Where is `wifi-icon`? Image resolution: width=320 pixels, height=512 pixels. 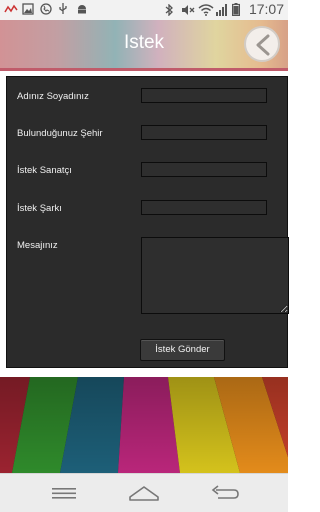
wifi-icon is located at coordinates (206, 9).